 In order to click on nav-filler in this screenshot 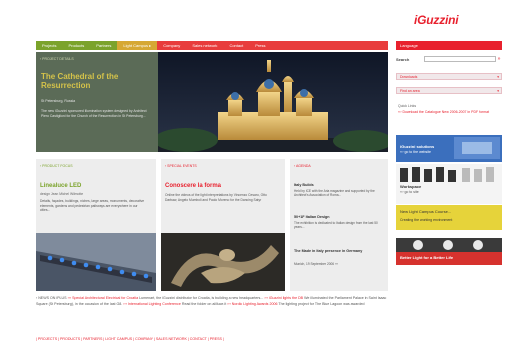, I will do `click(329, 45)`.